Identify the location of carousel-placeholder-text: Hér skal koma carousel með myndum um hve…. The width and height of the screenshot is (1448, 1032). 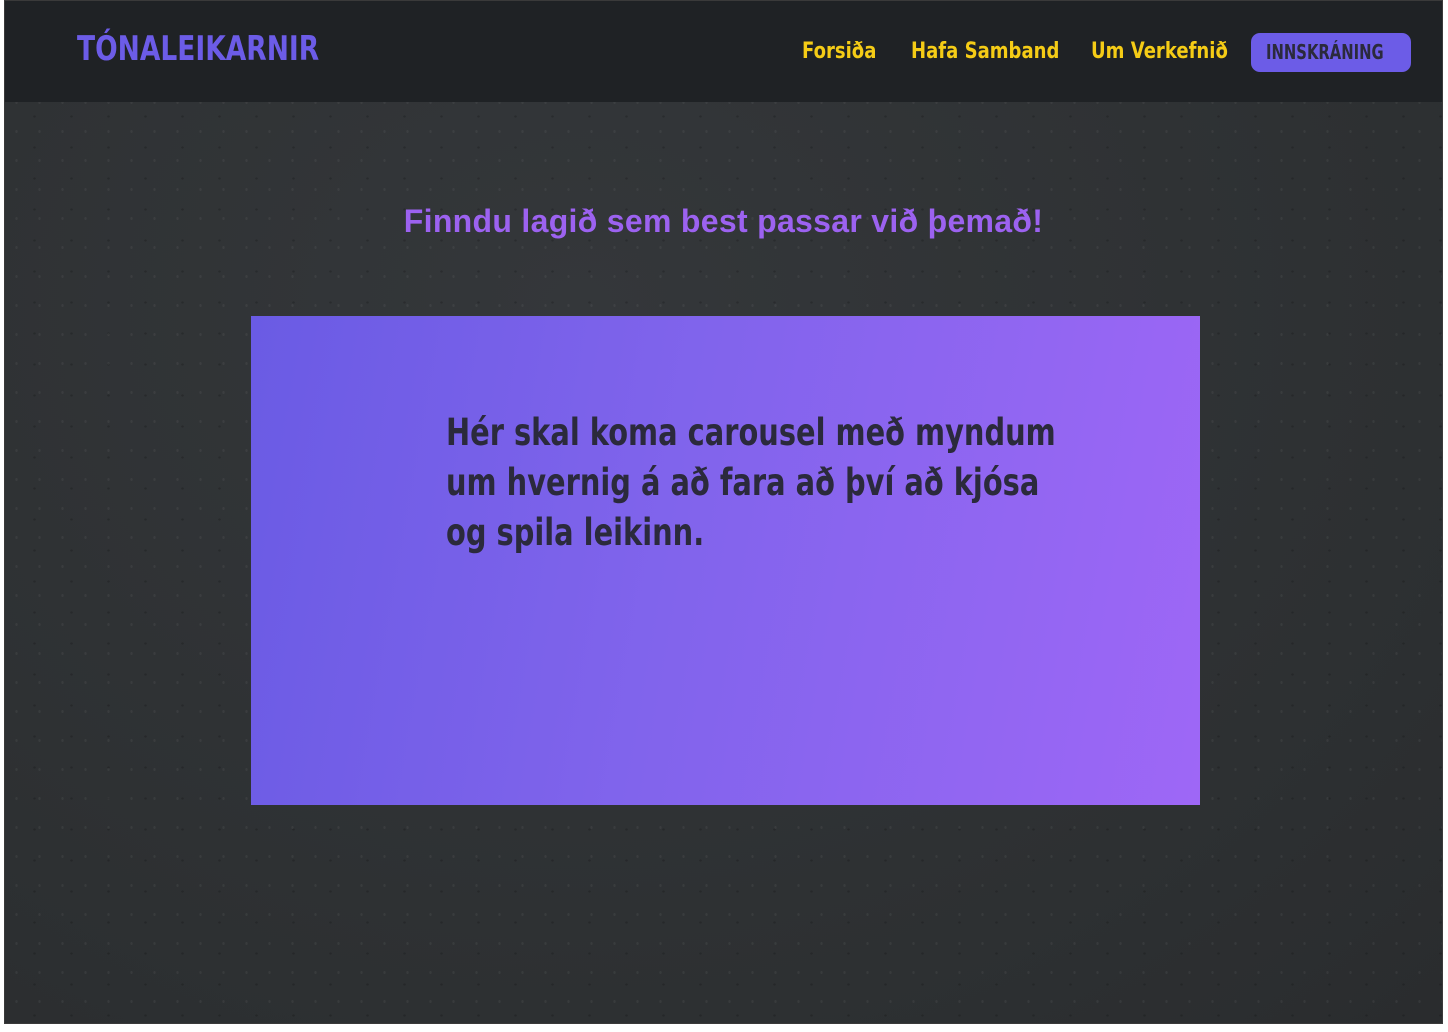
(751, 482).